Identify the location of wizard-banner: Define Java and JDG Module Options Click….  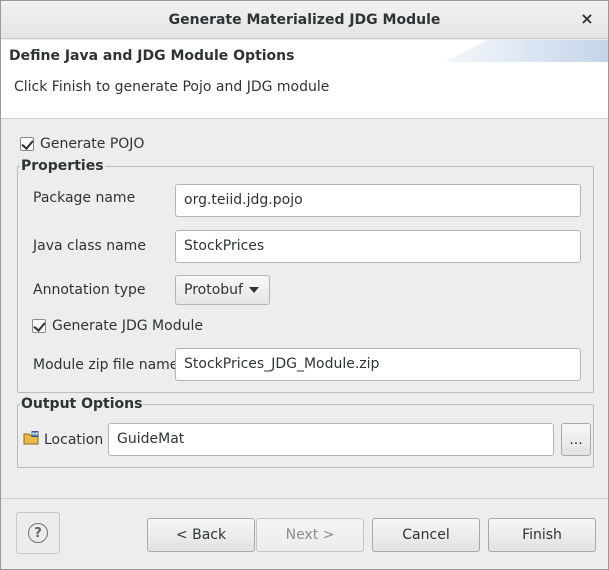
(304, 79).